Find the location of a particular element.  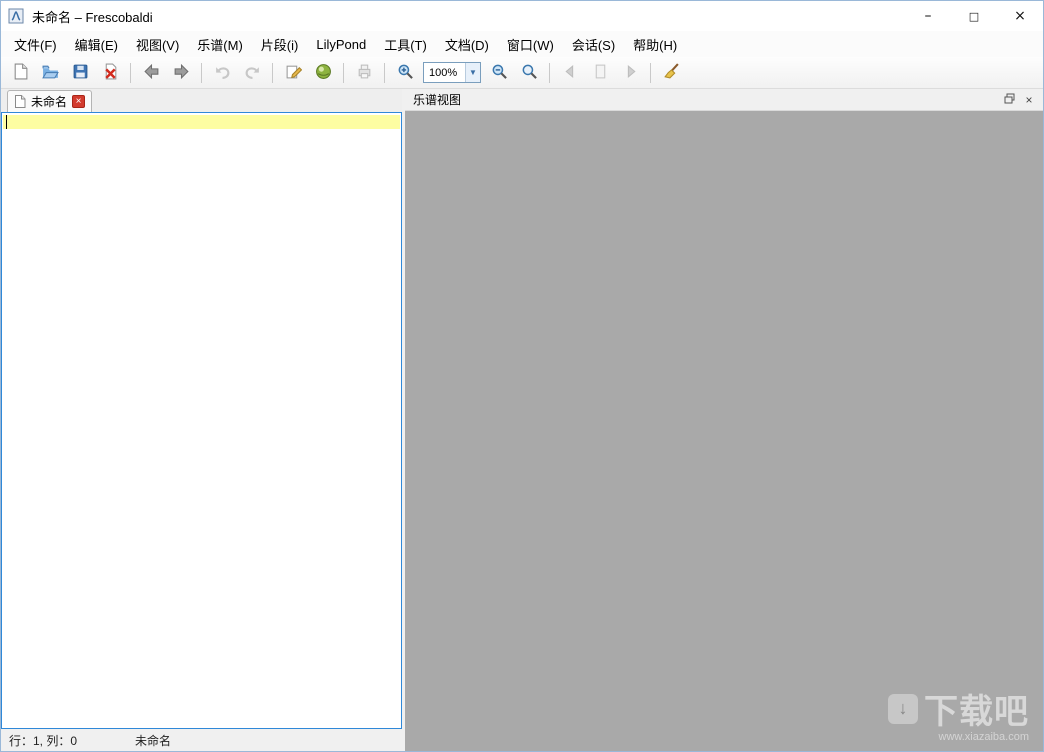

tool-bar: 100% ▼ is located at coordinates (522, 73).